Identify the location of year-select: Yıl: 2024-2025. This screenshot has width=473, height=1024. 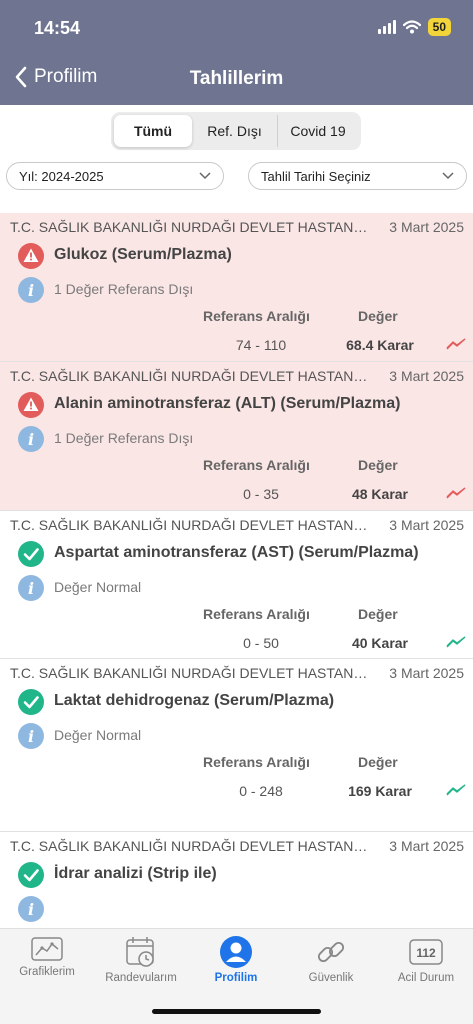
(115, 176).